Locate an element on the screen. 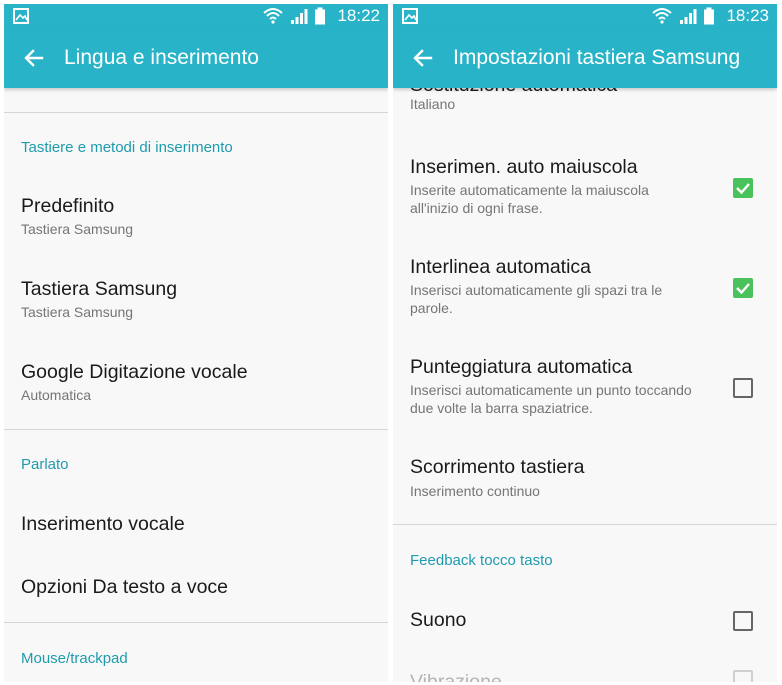 The width and height of the screenshot is (782, 685). section-header-speech: Parlato is located at coordinates (45, 464).